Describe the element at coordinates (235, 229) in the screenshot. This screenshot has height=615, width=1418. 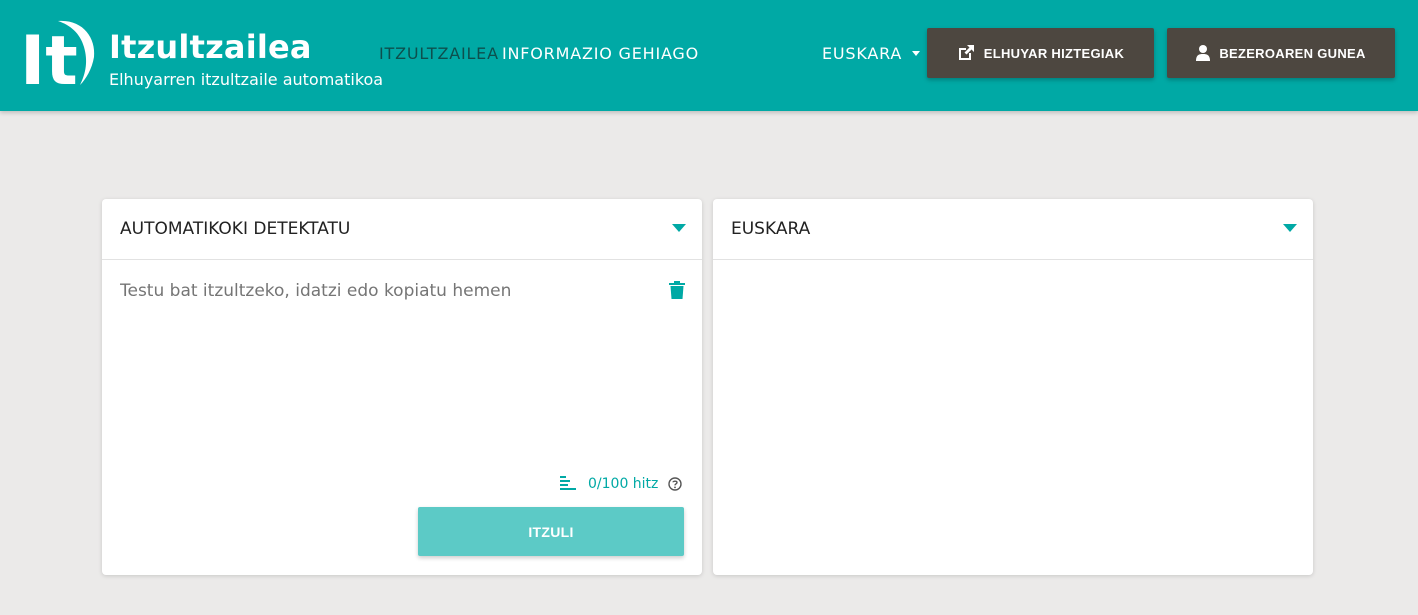
I see `source-language-label: AUTOMATIKOKI DETEKTATU` at that location.